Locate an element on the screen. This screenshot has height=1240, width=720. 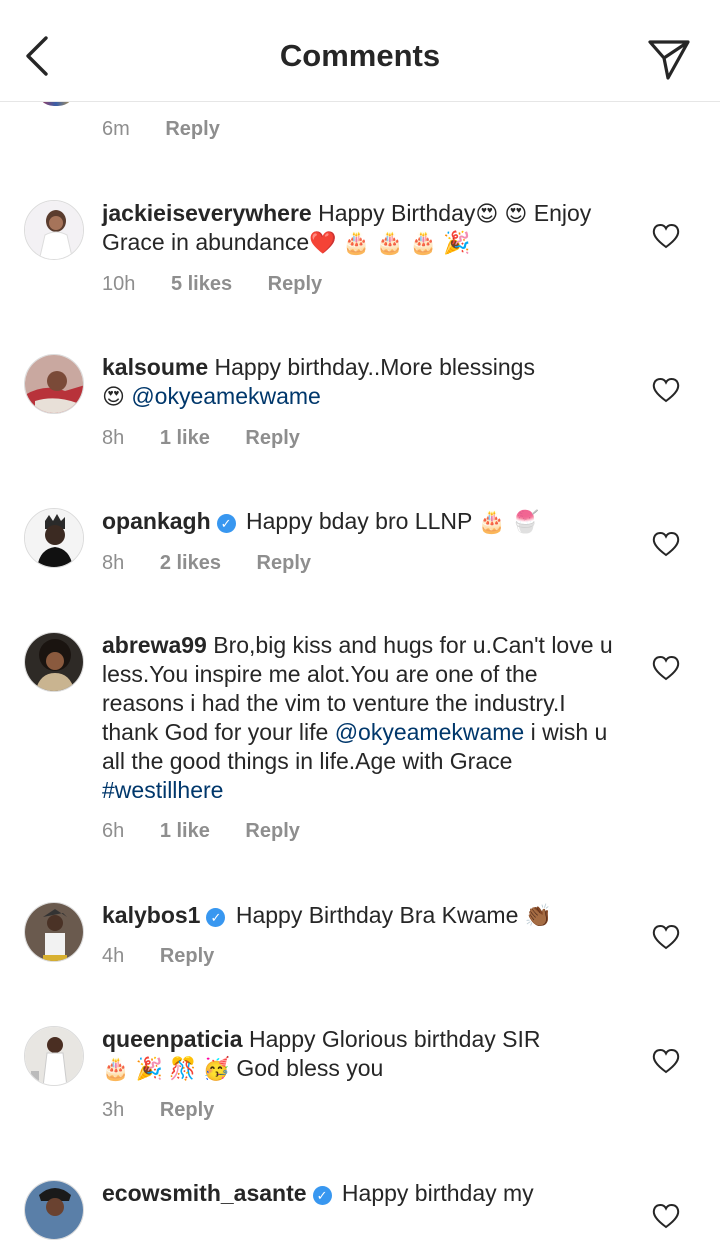
comment-meta: 8h 1 like Reply is located at coordinates (216, 438).